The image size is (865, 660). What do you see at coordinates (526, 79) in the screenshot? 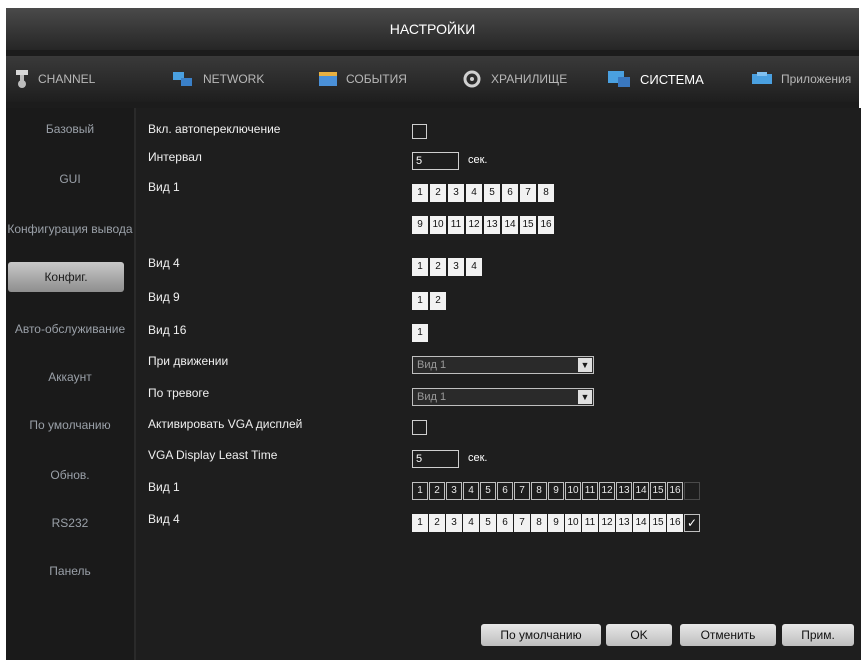
I see `tab-storage: ХРАНИЛИЩЕ` at bounding box center [526, 79].